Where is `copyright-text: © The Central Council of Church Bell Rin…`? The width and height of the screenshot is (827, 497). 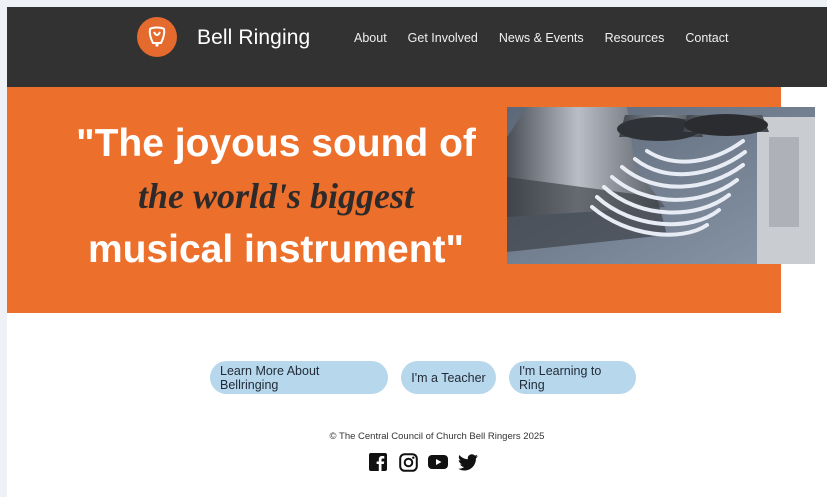 copyright-text: © The Central Council of Church Bell Rin… is located at coordinates (437, 436).